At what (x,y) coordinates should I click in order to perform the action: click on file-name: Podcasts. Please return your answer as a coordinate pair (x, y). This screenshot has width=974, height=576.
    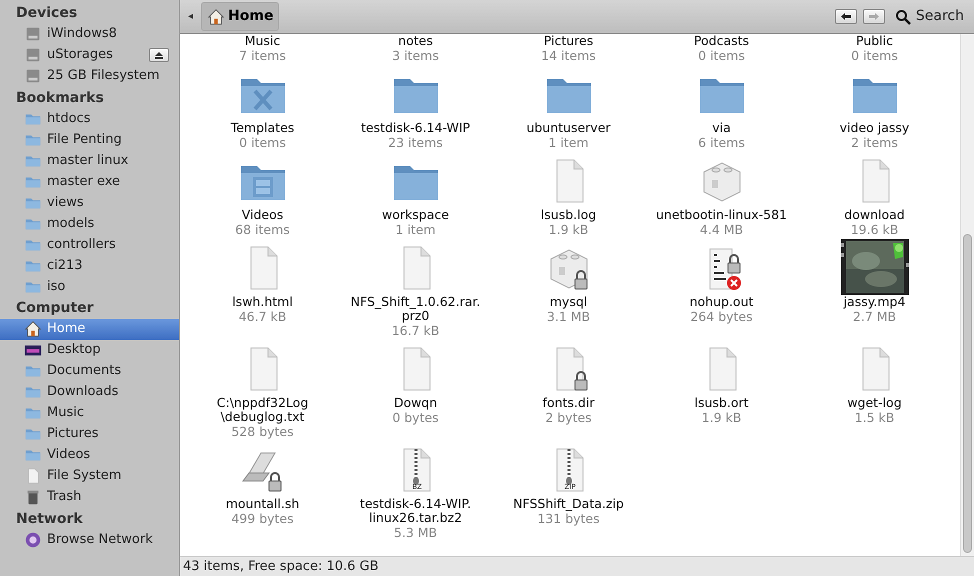
    Looking at the image, I should click on (722, 41).